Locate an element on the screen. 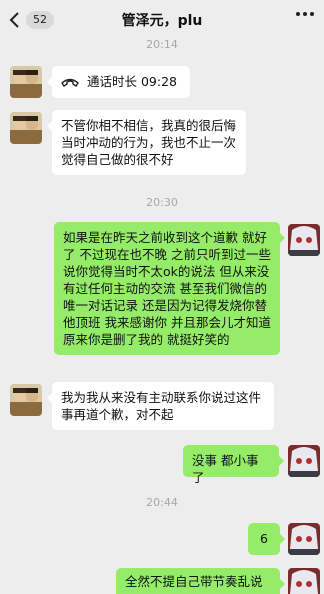 This screenshot has height=594, width=324. call-record-bubble: 通话时长 09:28 is located at coordinates (118, 82).